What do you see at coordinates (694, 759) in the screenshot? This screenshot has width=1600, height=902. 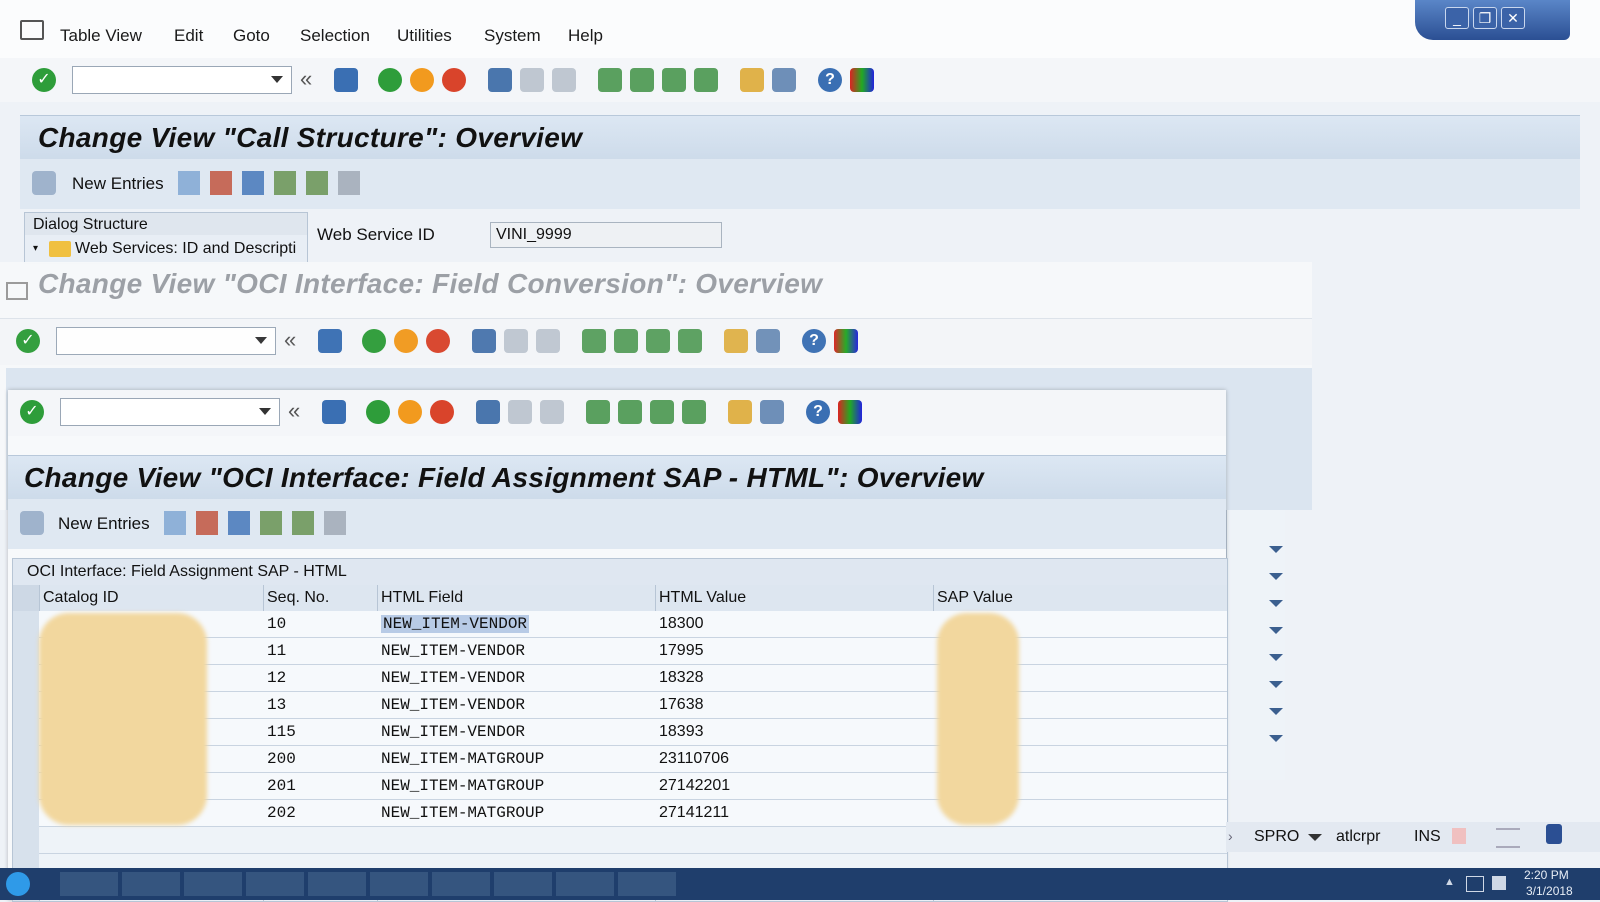 I see `html-value-cell: 23110706` at bounding box center [694, 759].